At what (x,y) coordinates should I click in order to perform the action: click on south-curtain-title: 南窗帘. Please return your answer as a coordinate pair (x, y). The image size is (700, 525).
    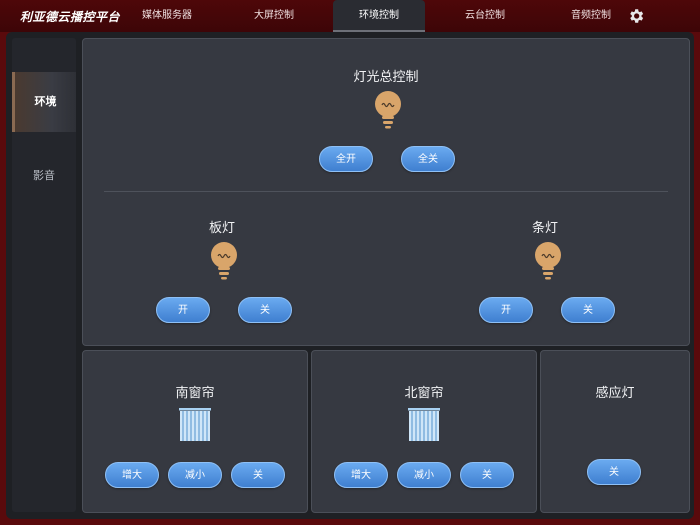
    Looking at the image, I should click on (195, 393).